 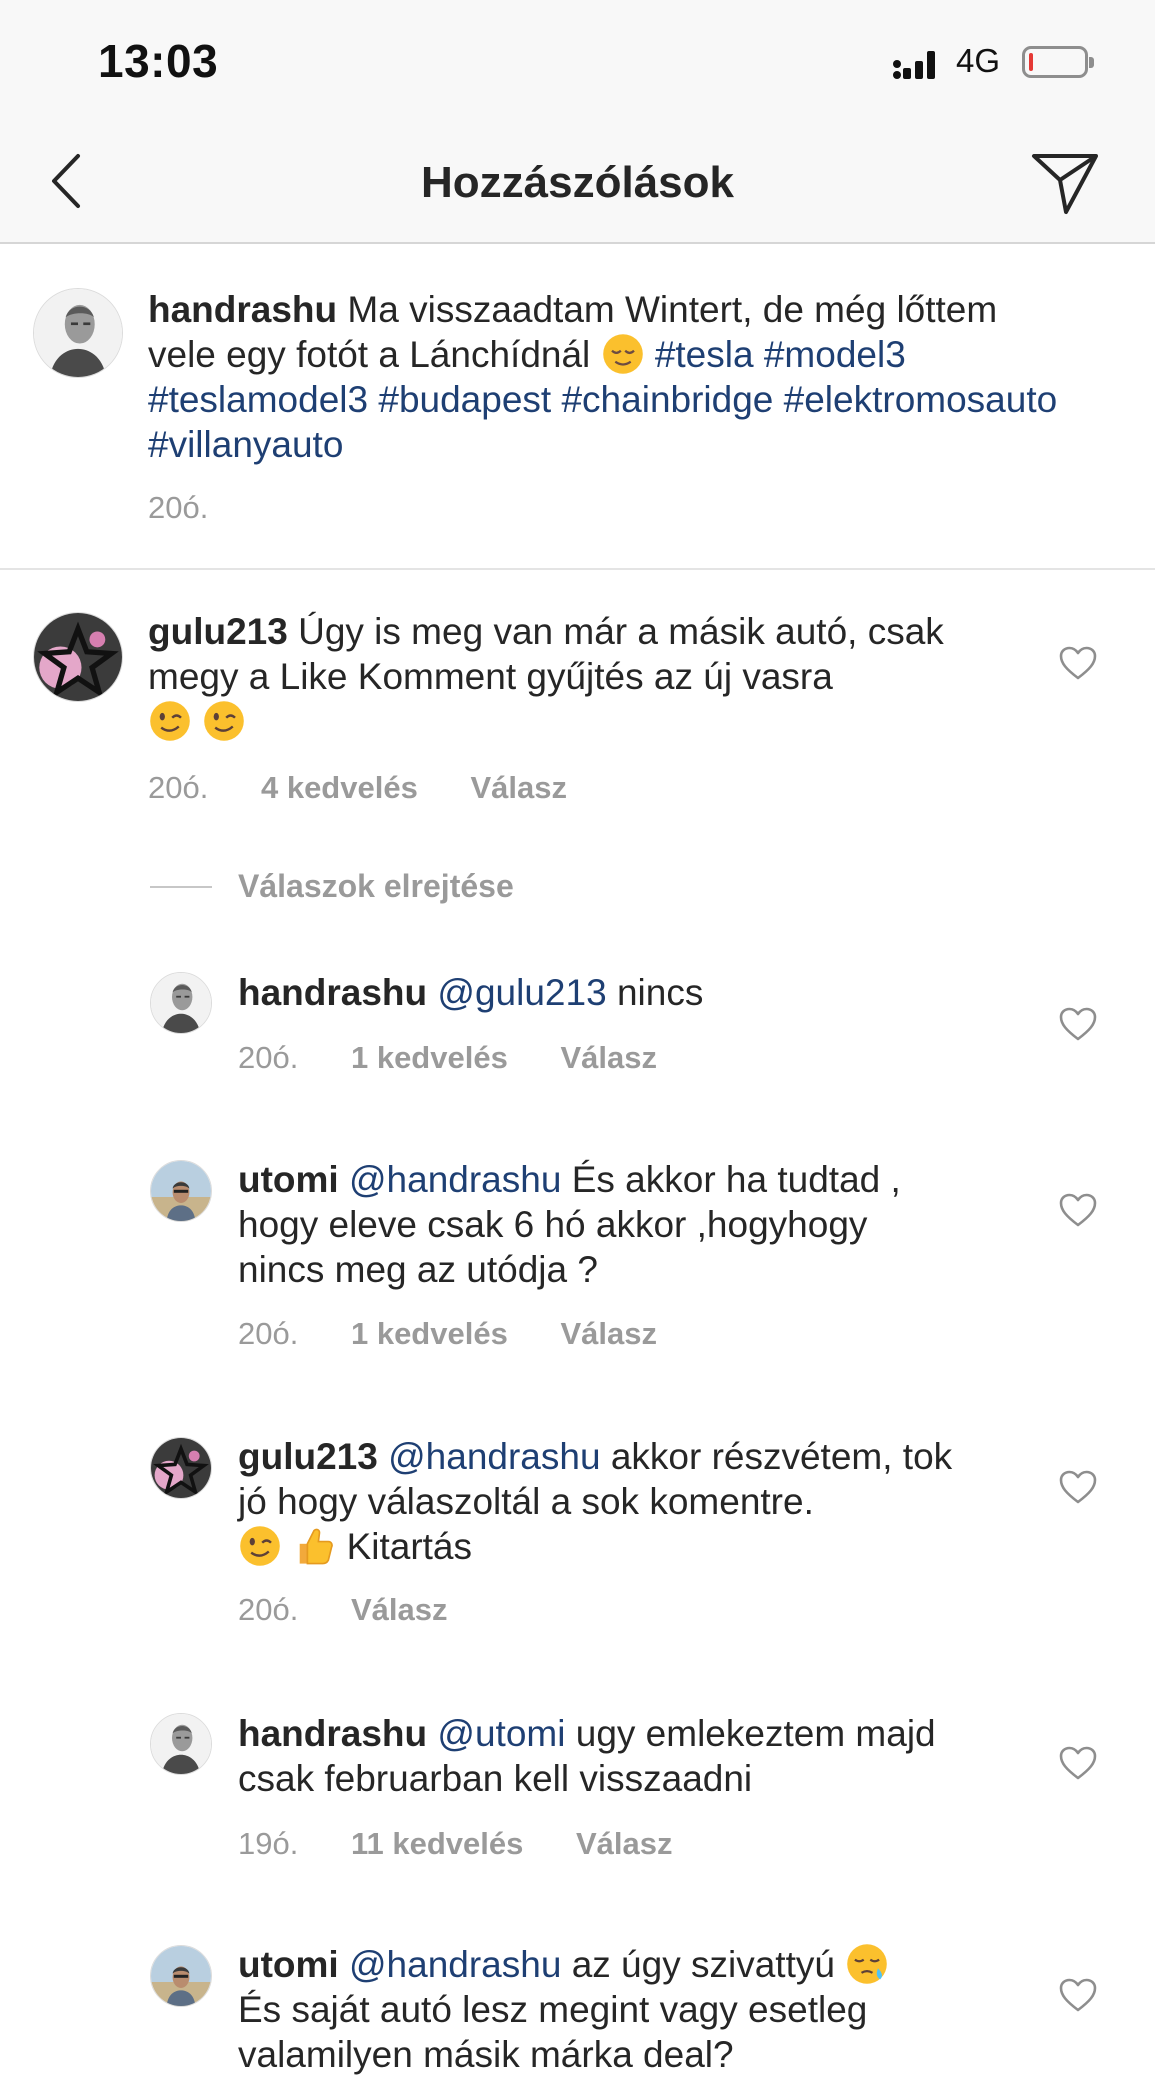 What do you see at coordinates (178, 787) in the screenshot?
I see `comment-time: 20ó.` at bounding box center [178, 787].